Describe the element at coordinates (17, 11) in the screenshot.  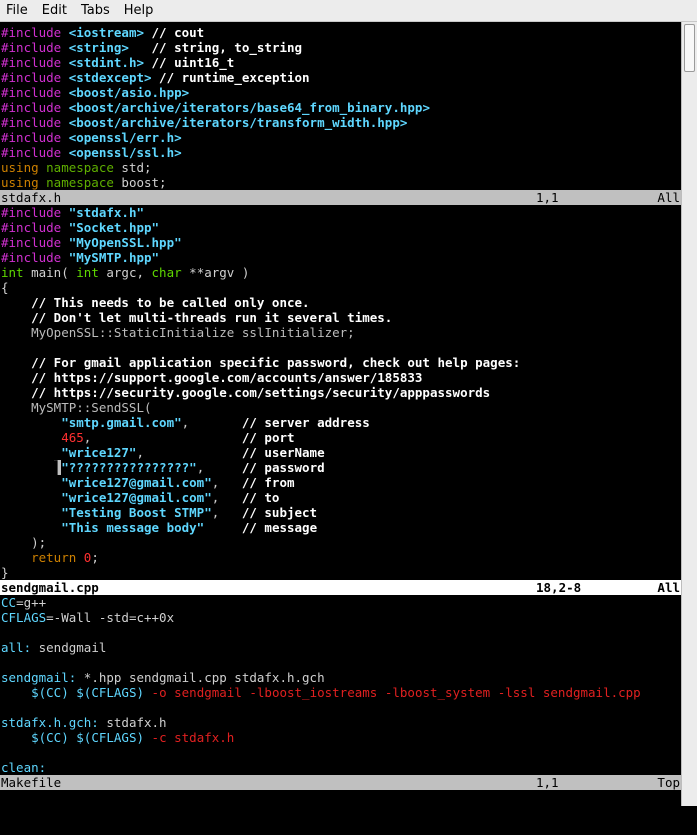
I see `menu-file: File` at that location.